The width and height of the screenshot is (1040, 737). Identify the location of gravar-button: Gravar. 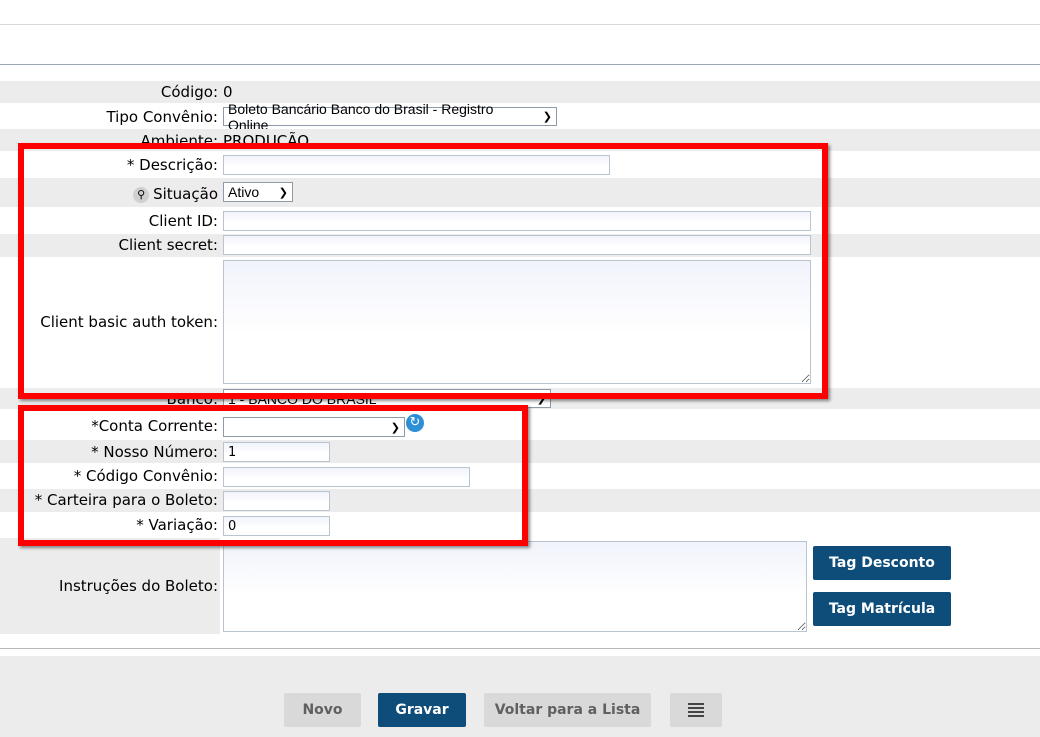
(422, 710).